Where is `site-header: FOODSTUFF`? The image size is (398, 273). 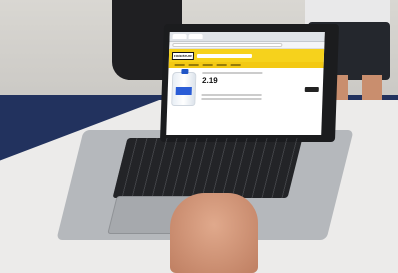
site-header: FOODSTUFF is located at coordinates (246, 55).